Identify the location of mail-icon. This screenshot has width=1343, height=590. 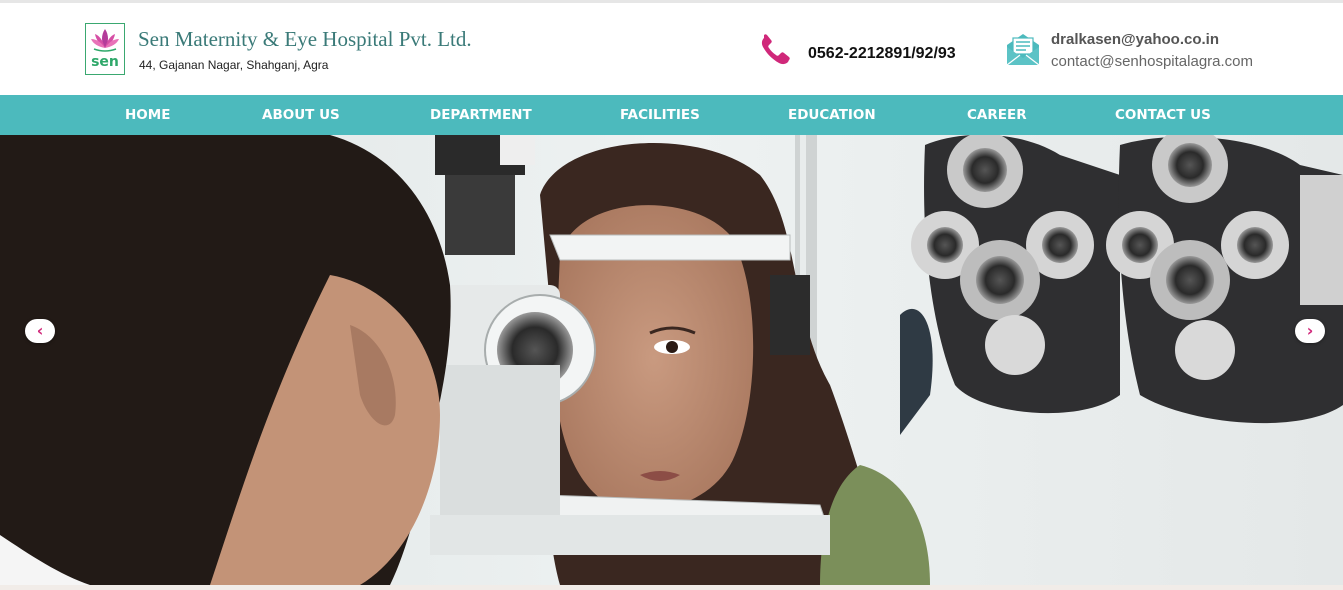
(1023, 50).